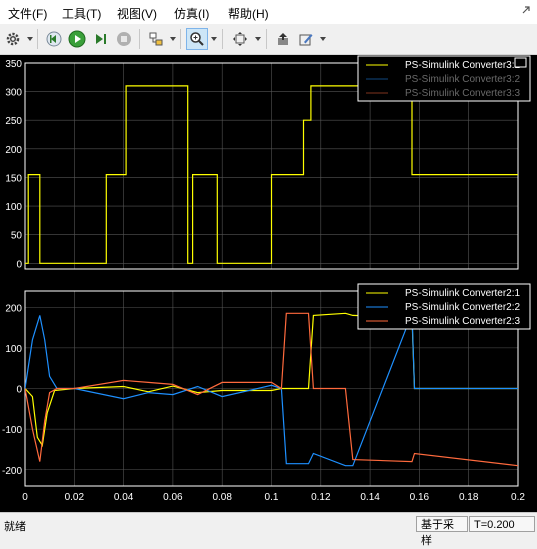 The height and width of the screenshot is (549, 537). Describe the element at coordinates (17, 236) in the screenshot. I see `y-tick-label: 50` at that location.